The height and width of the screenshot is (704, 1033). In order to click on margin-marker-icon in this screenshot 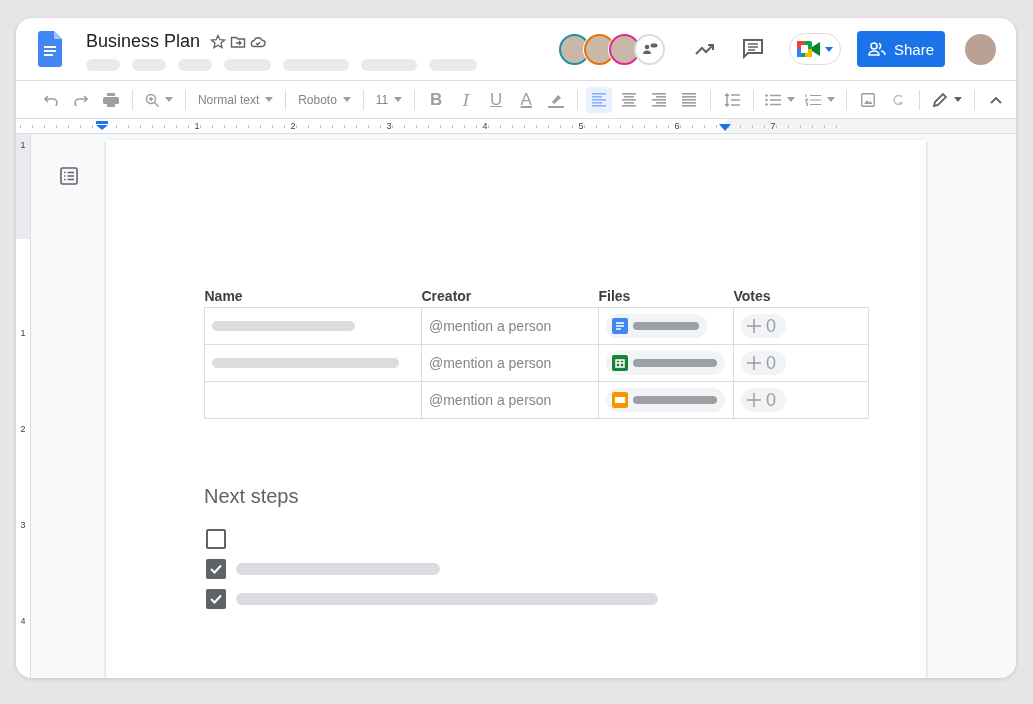, I will do `click(725, 127)`.